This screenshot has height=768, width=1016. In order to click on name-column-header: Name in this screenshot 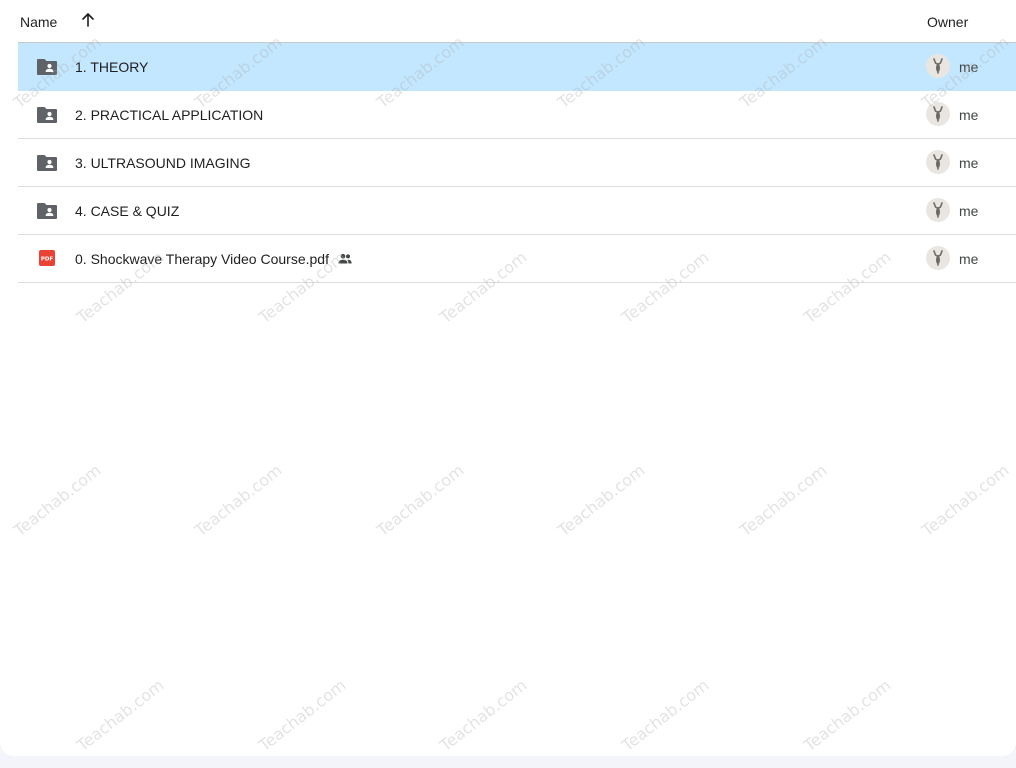, I will do `click(38, 22)`.